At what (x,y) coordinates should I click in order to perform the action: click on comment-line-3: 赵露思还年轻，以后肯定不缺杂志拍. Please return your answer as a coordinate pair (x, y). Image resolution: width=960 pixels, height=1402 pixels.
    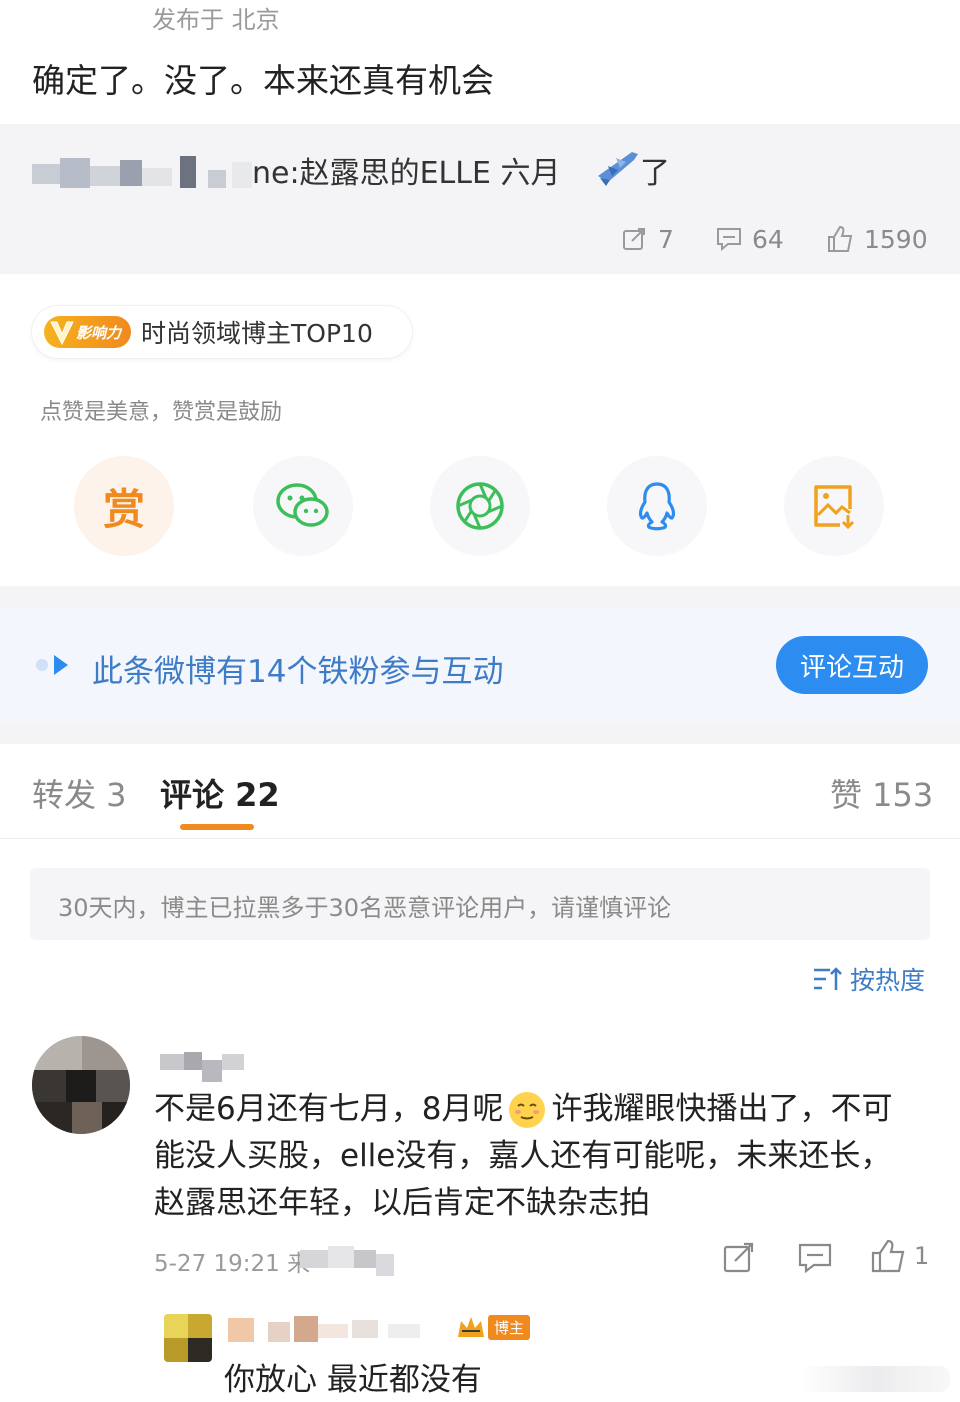
    Looking at the image, I should click on (402, 1203).